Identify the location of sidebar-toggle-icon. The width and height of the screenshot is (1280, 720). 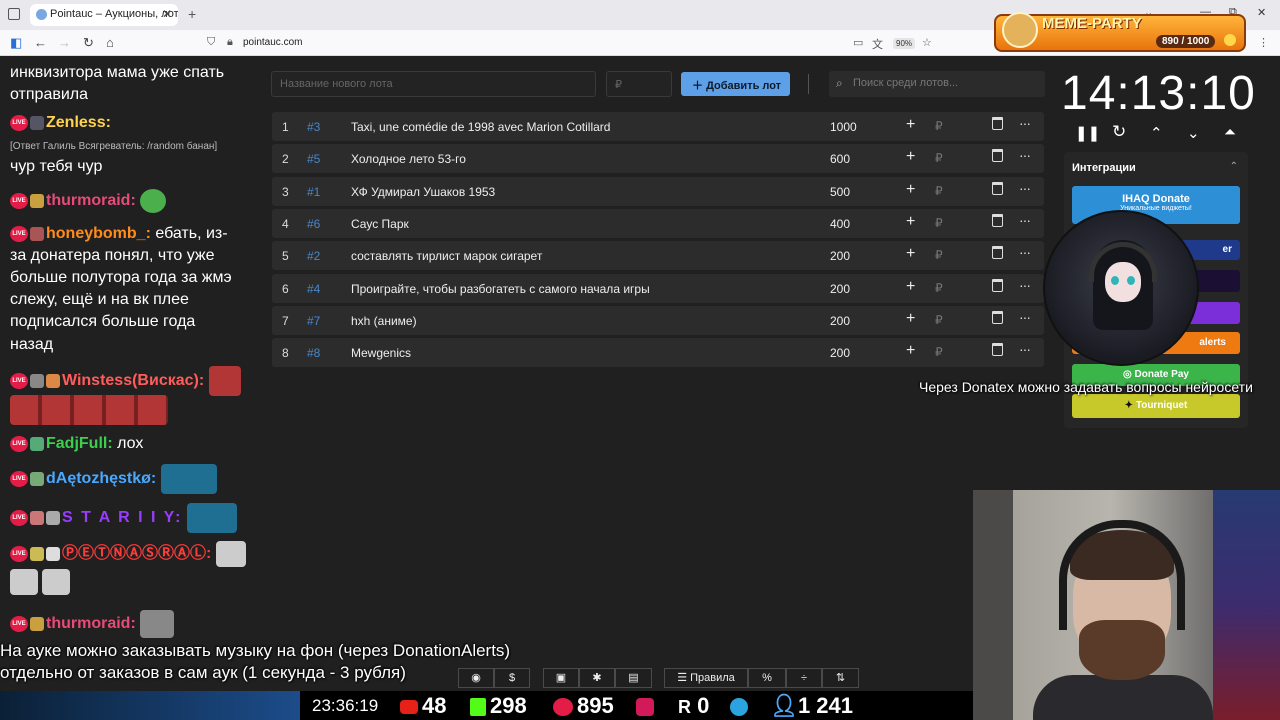
(14, 14).